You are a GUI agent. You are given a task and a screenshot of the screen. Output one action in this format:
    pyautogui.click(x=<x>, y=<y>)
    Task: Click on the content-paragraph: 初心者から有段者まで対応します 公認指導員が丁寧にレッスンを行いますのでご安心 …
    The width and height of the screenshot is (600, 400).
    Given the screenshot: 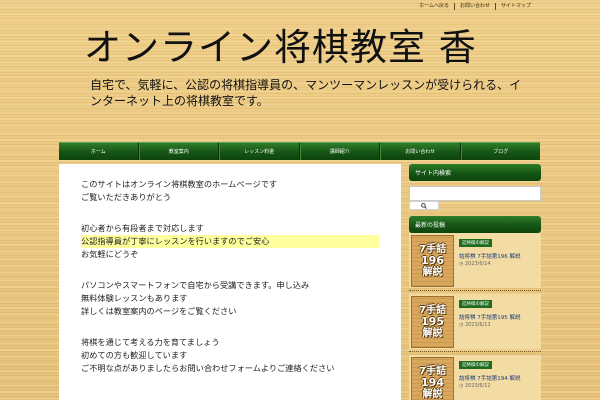 What is the action you would take?
    pyautogui.click(x=230, y=241)
    